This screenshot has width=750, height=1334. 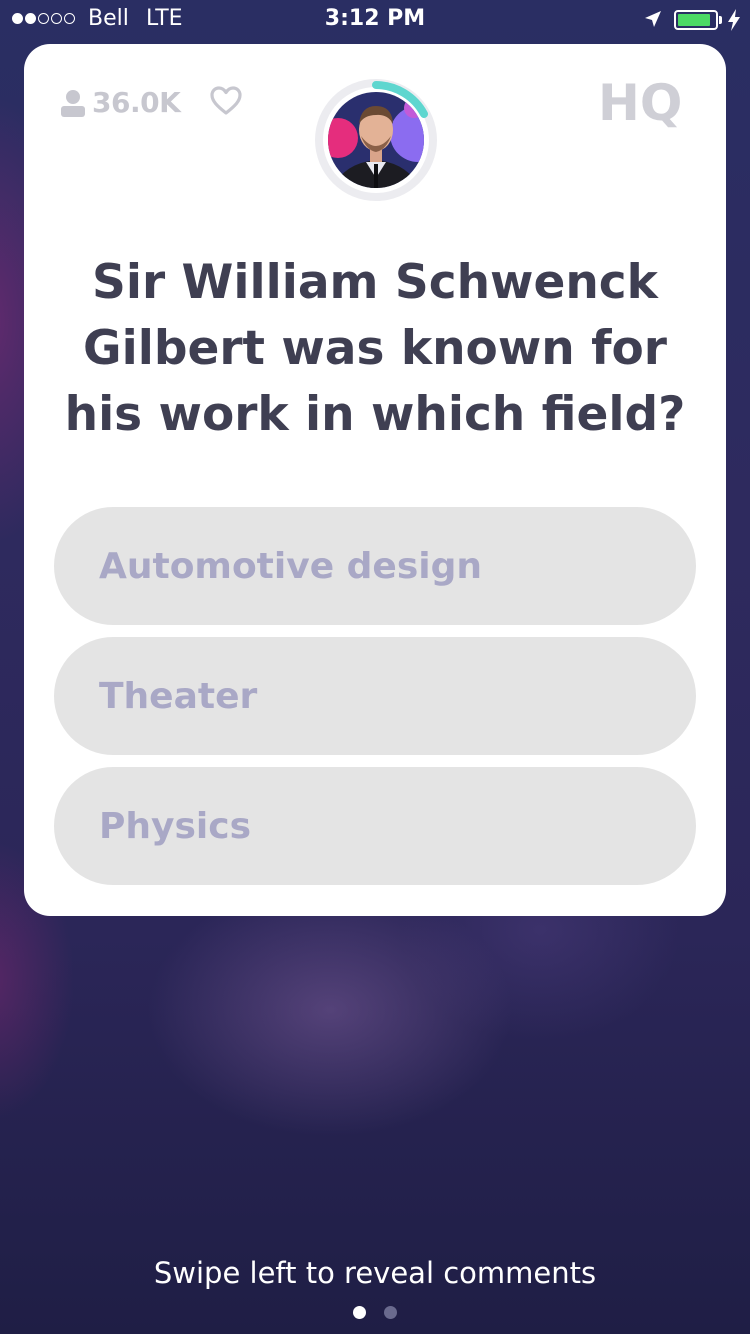 I want to click on answer-option-1-label: Automotive design, so click(x=290, y=566).